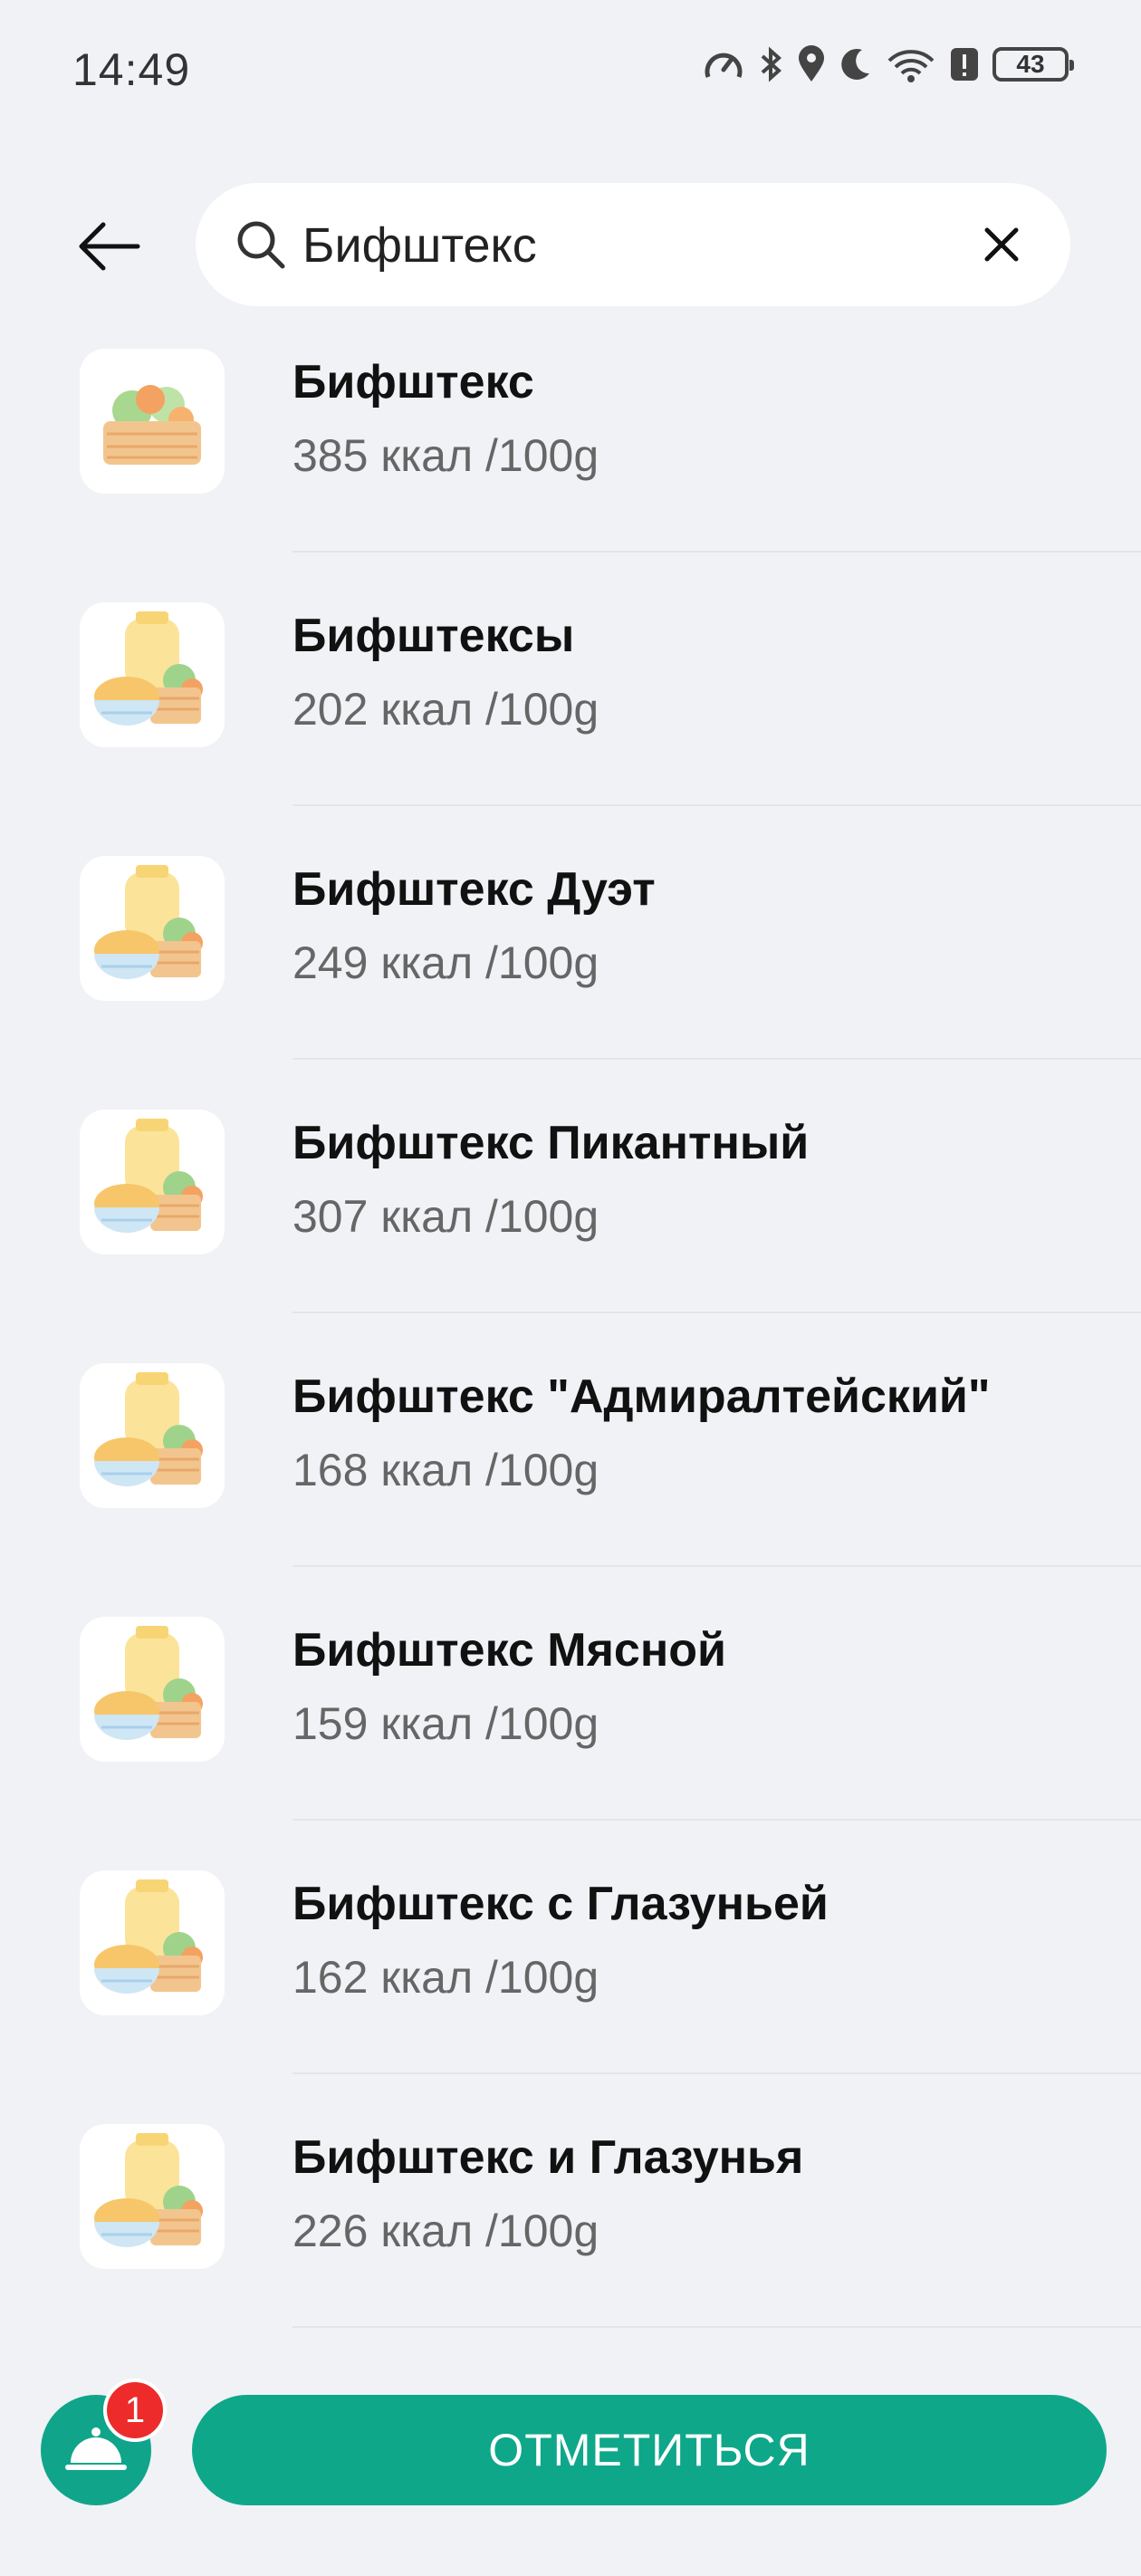 This screenshot has height=2576, width=1141. I want to click on item-name: Бифштекс, so click(413, 382).